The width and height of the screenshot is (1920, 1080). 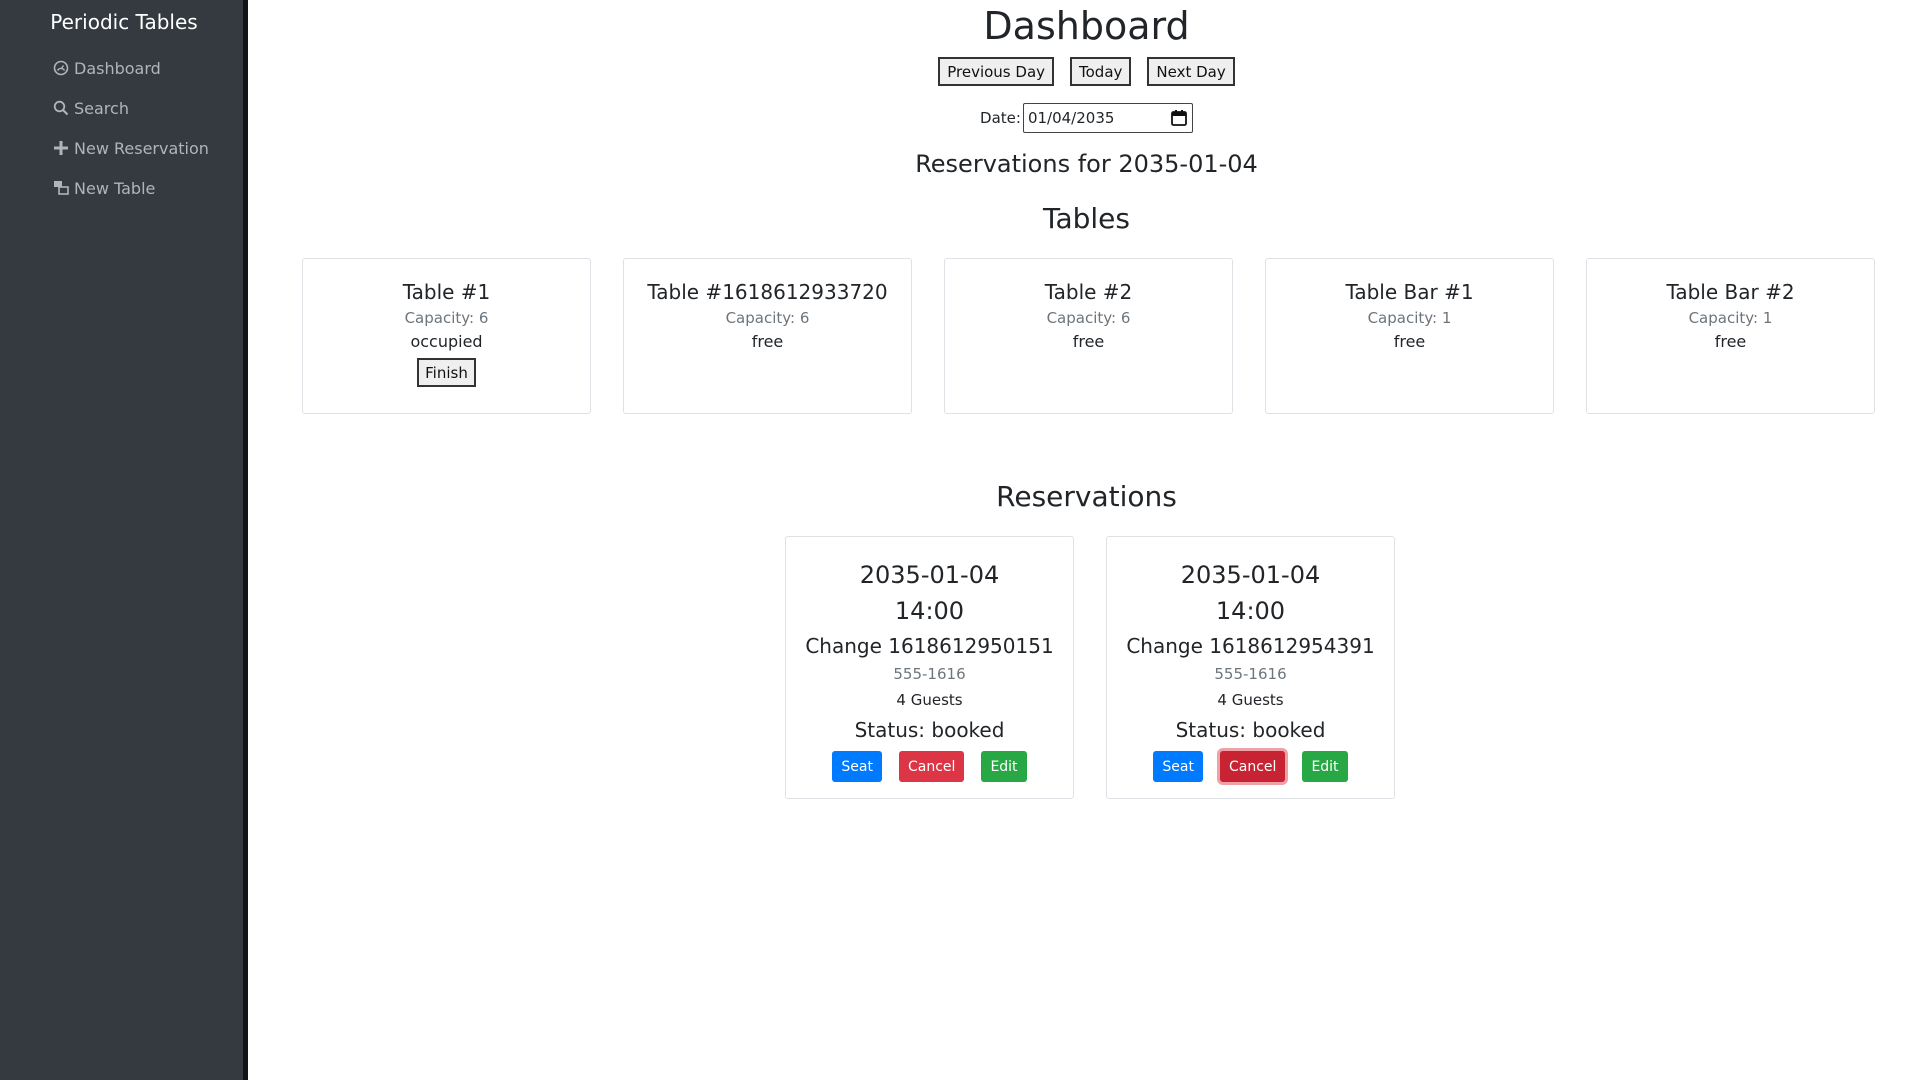 What do you see at coordinates (446, 372) in the screenshot?
I see `finish-button: Finish` at bounding box center [446, 372].